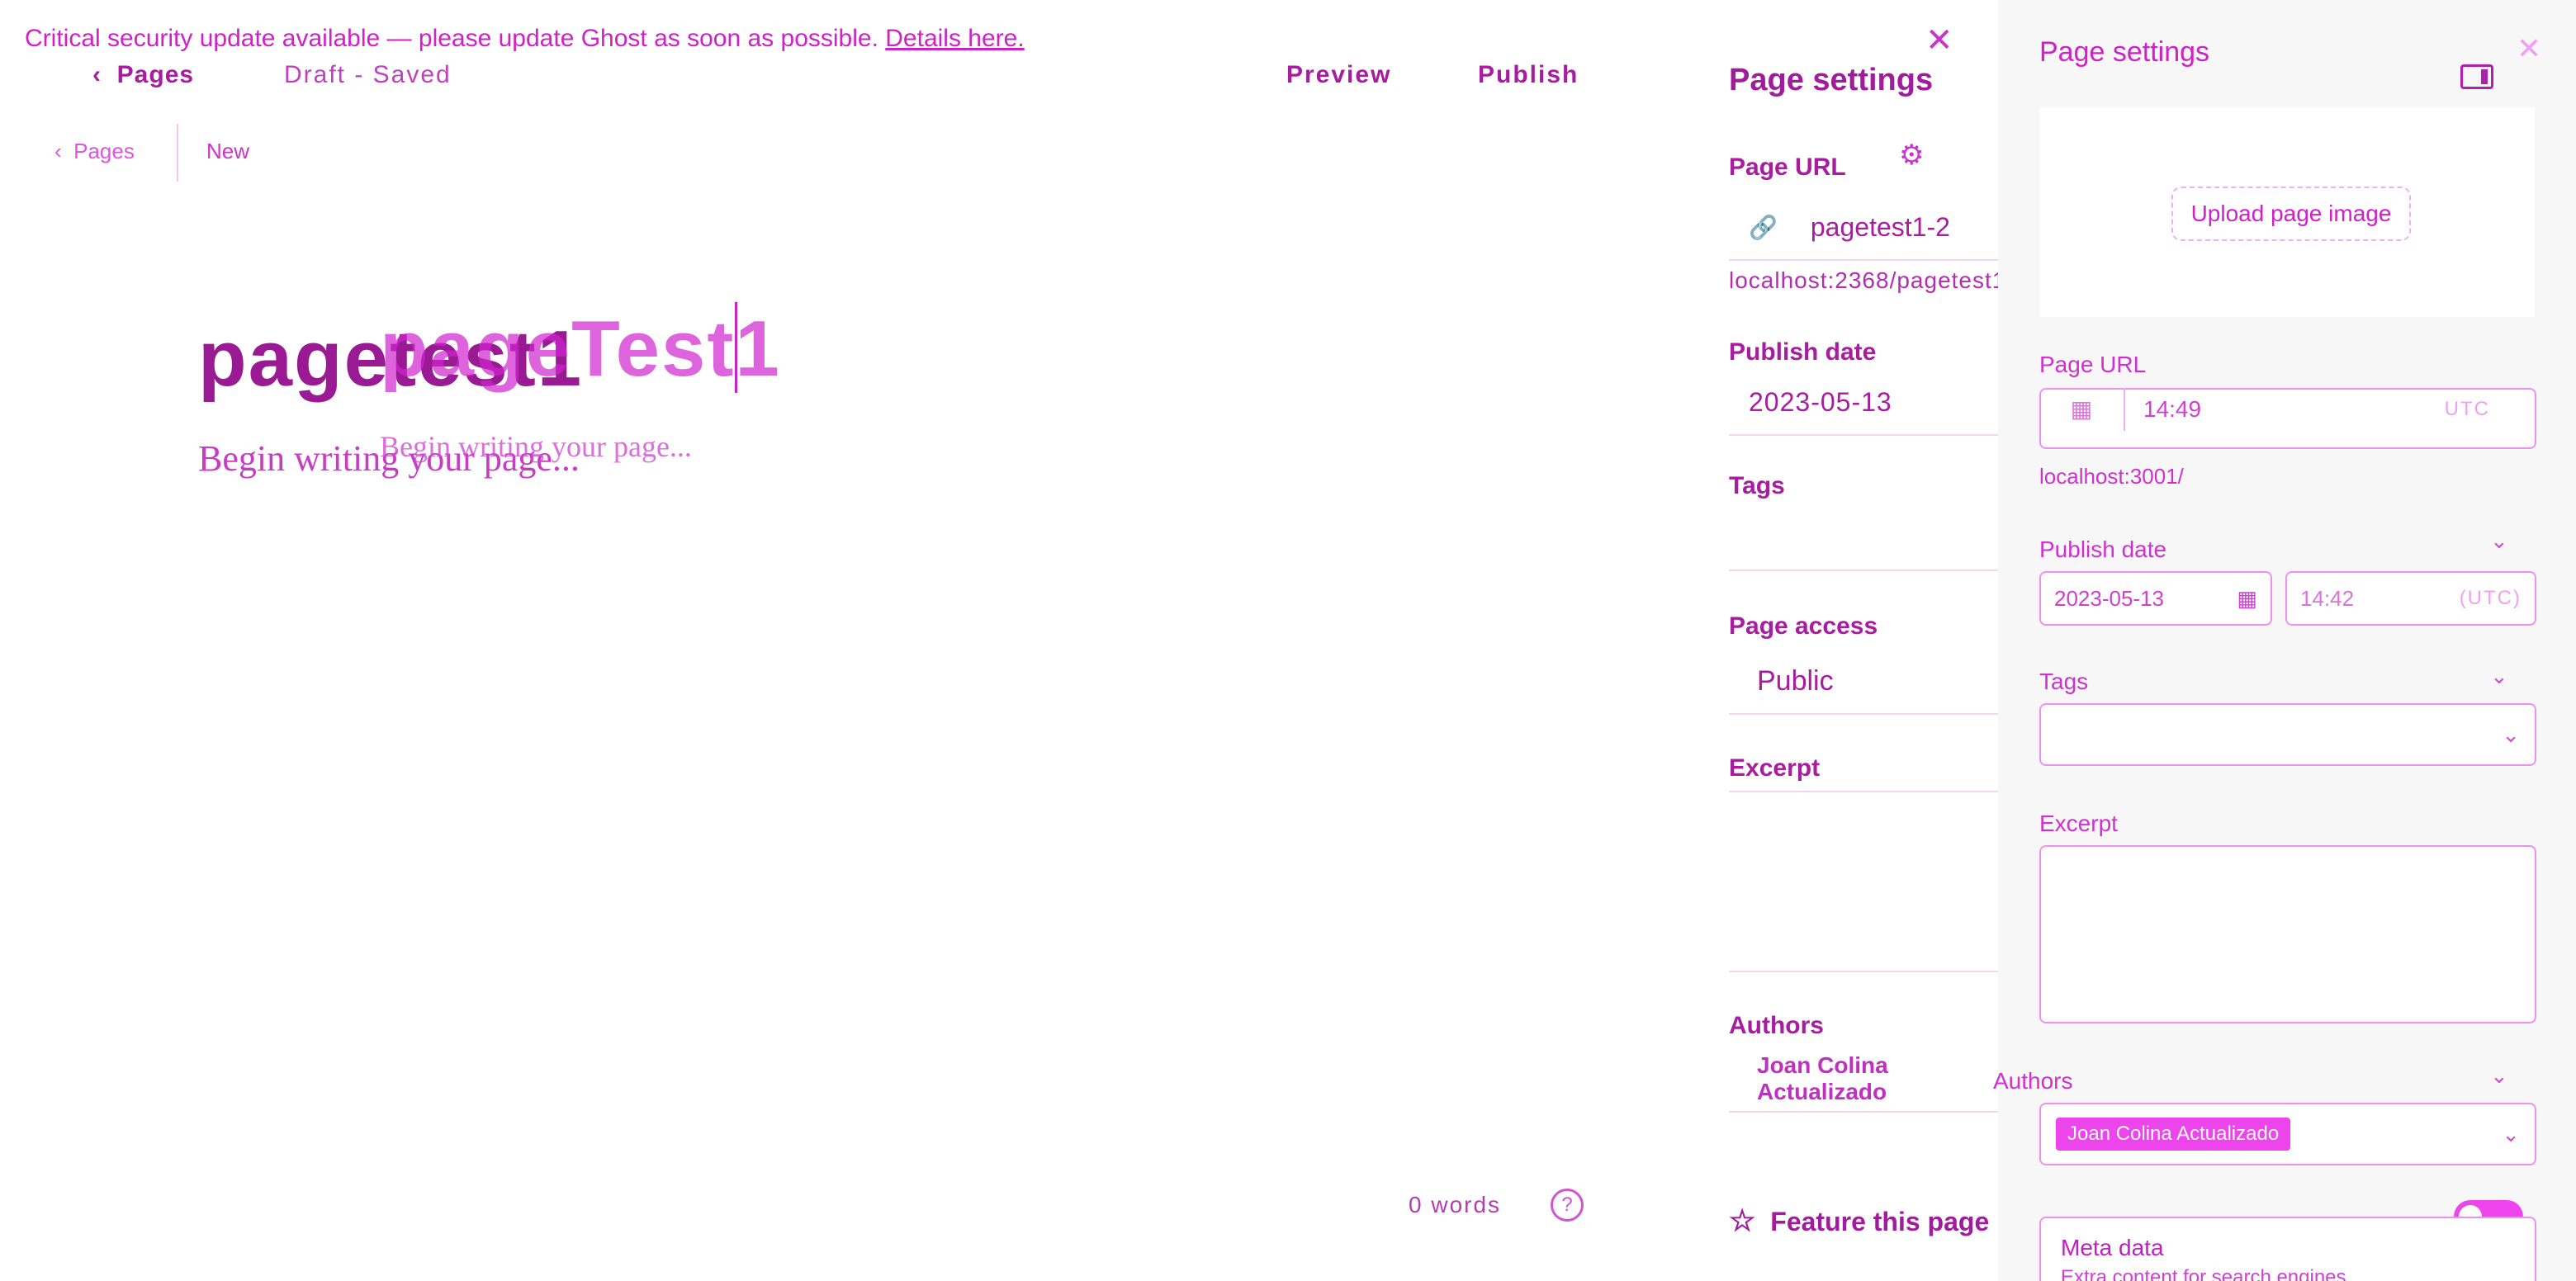 The height and width of the screenshot is (1281, 2576). I want to click on overlay-tags-field: ⌄, so click(2287, 734).